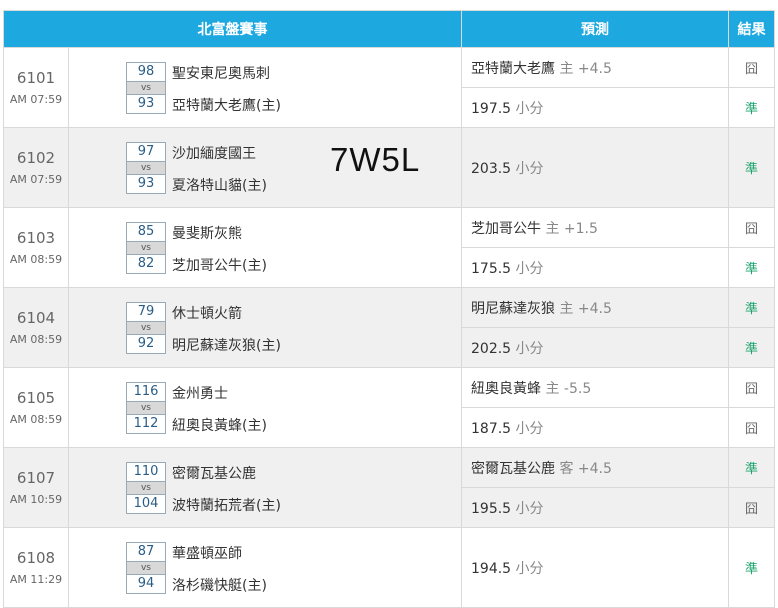 The height and width of the screenshot is (608, 778). Describe the element at coordinates (146, 248) in the screenshot. I see `score-box: 85 vs 82` at that location.